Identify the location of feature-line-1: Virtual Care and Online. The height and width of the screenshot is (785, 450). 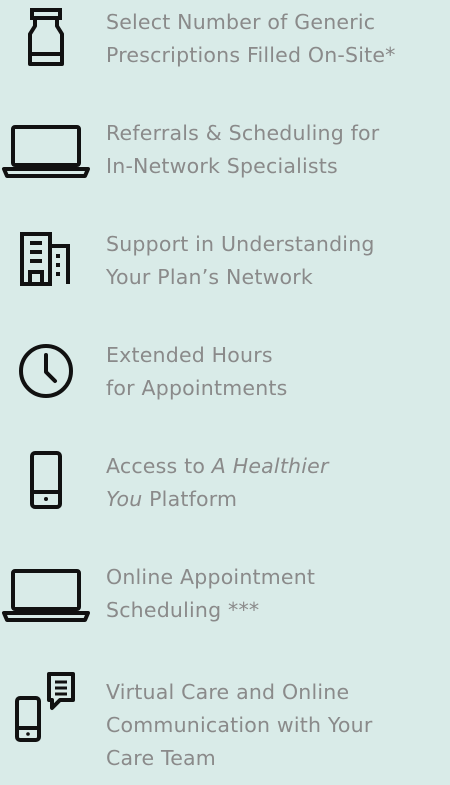
(228, 692).